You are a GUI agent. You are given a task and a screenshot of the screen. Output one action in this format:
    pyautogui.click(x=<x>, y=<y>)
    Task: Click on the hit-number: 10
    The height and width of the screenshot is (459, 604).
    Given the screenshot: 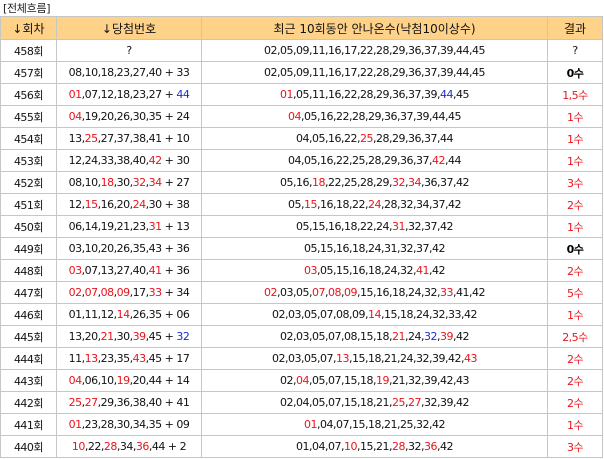 What is the action you would take?
    pyautogui.click(x=78, y=446)
    